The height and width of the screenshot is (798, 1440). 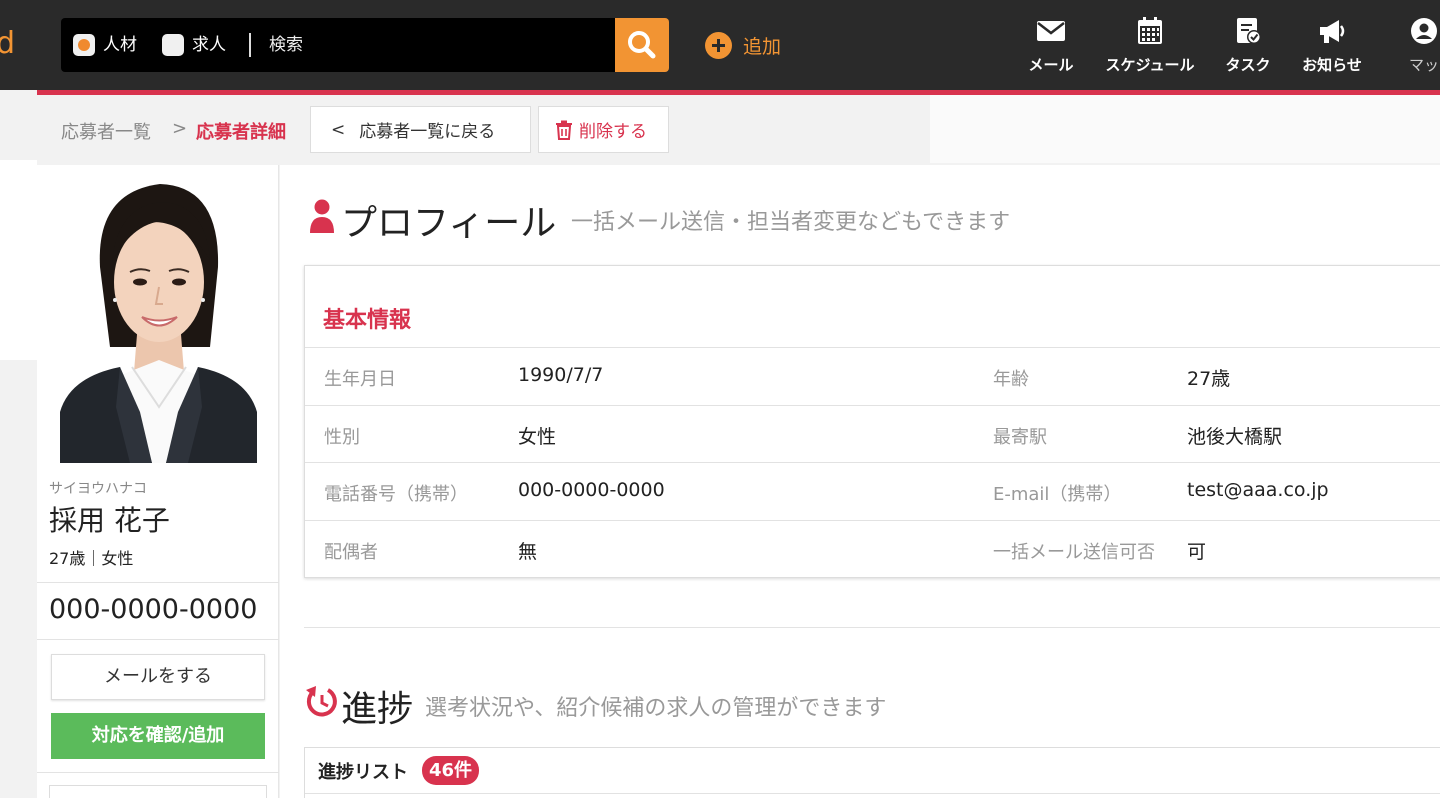 What do you see at coordinates (561, 375) in the screenshot?
I see `field-value-birthdate: 1990/7/7` at bounding box center [561, 375].